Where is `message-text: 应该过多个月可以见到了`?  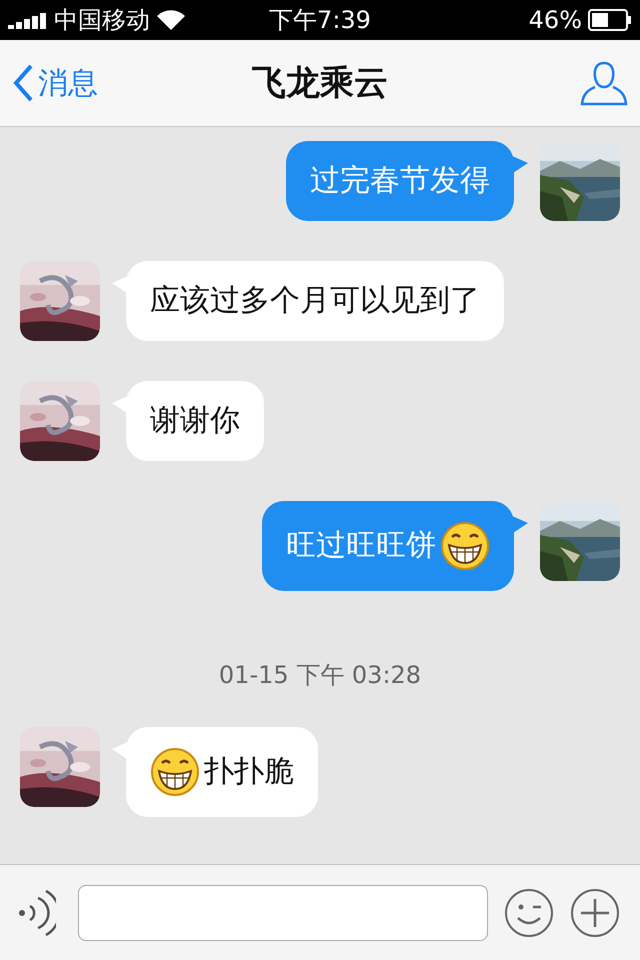
message-text: 应该过多个月可以见到了 is located at coordinates (315, 301).